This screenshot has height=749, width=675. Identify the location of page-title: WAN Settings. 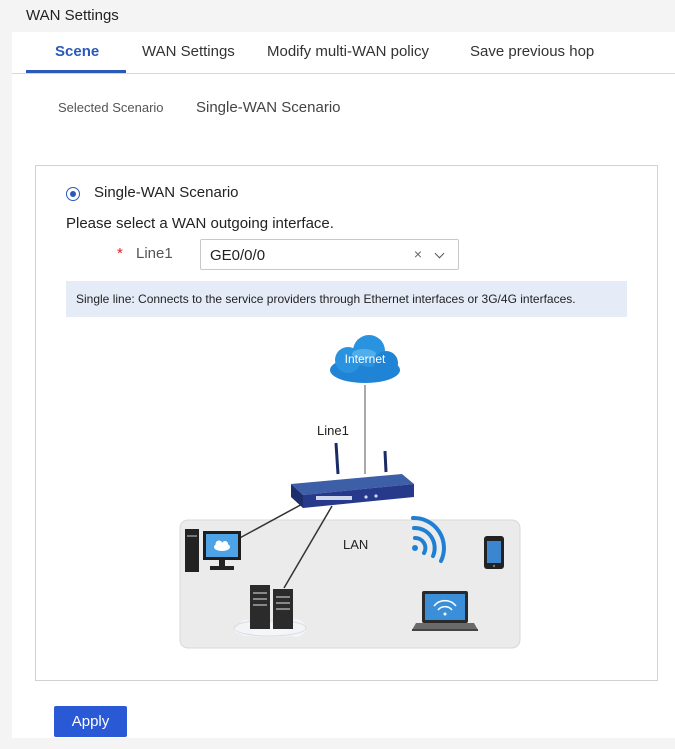
(72, 15).